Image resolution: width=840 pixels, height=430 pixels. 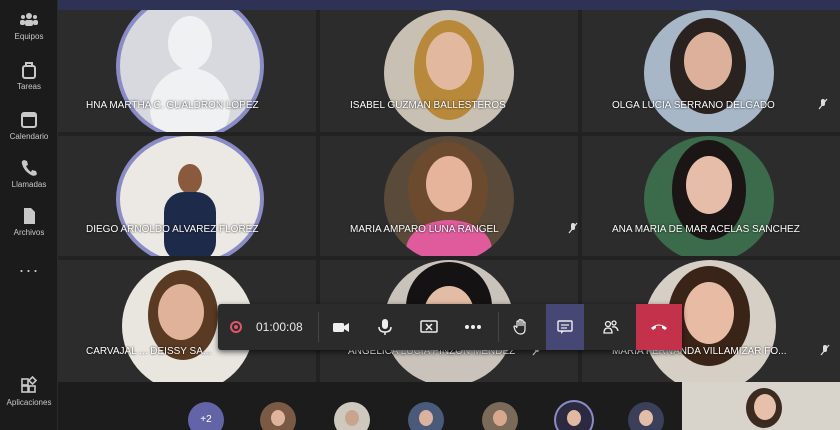 I want to click on participants-icon, so click(x=611, y=327).